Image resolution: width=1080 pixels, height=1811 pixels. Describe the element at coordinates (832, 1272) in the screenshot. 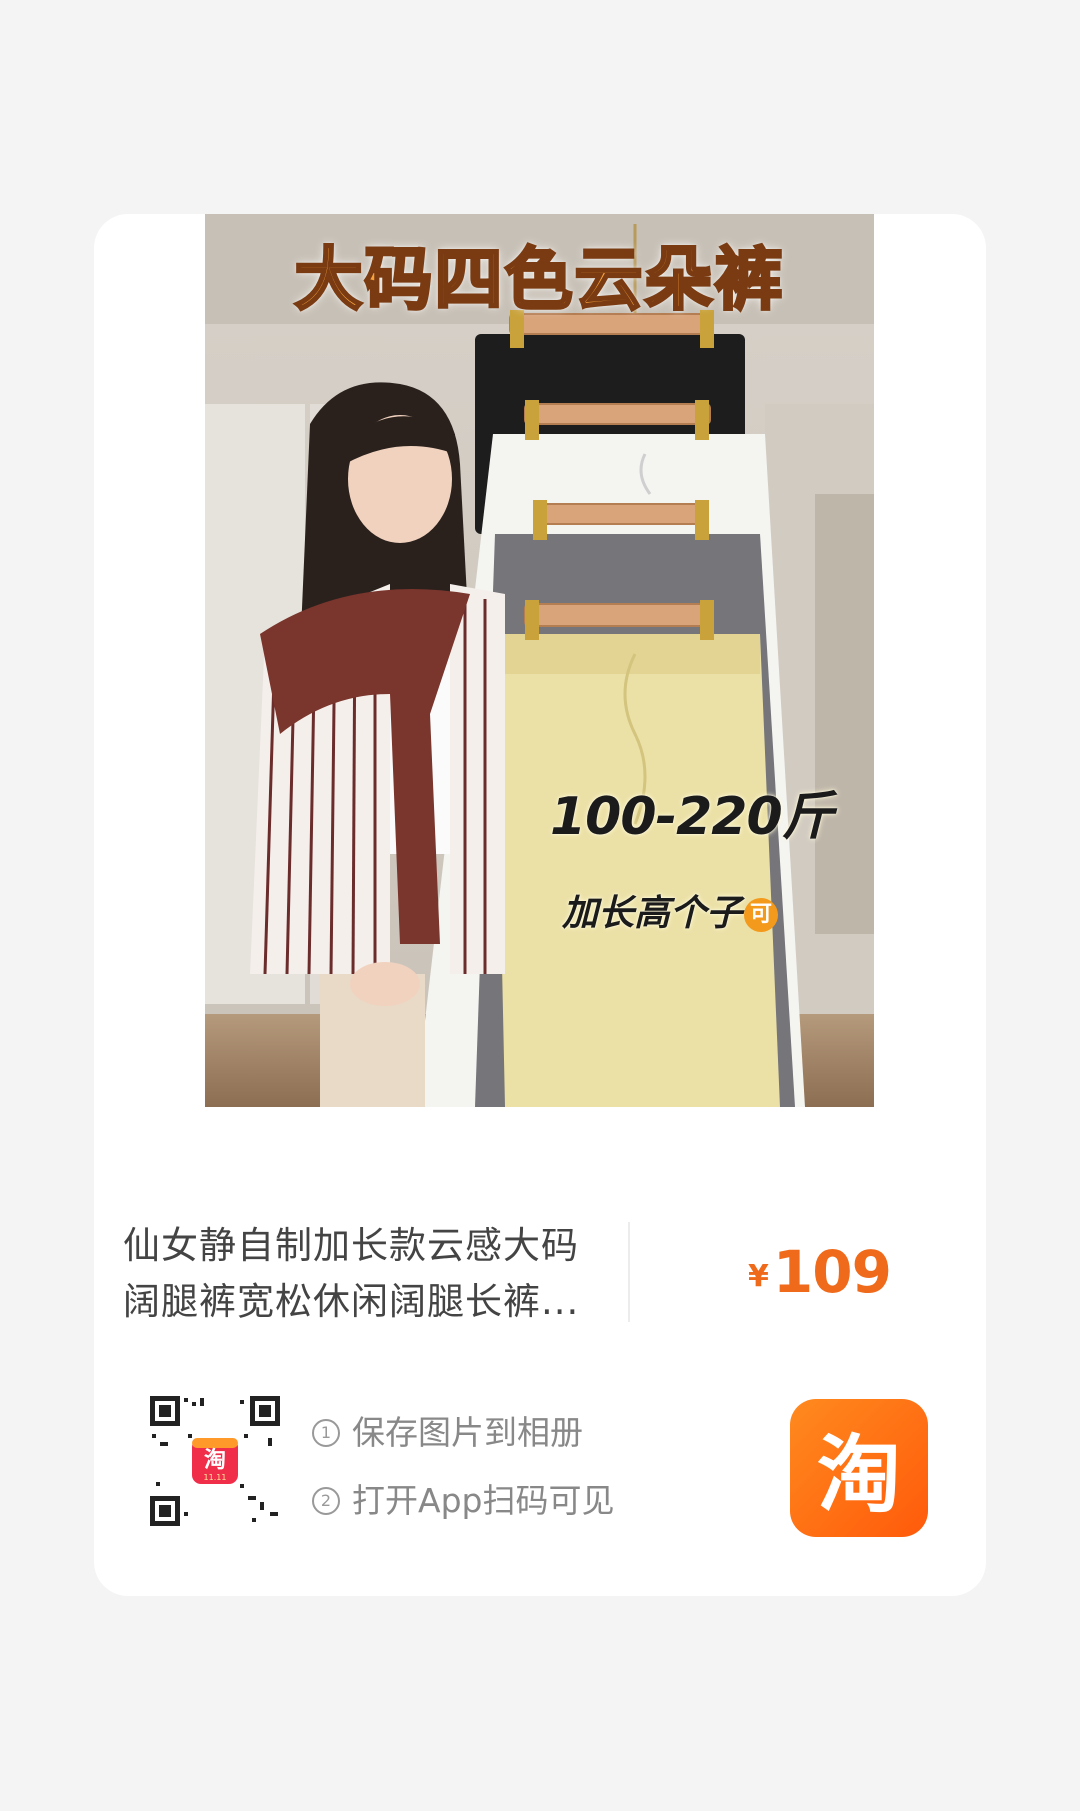

I see `price-value: 109` at that location.